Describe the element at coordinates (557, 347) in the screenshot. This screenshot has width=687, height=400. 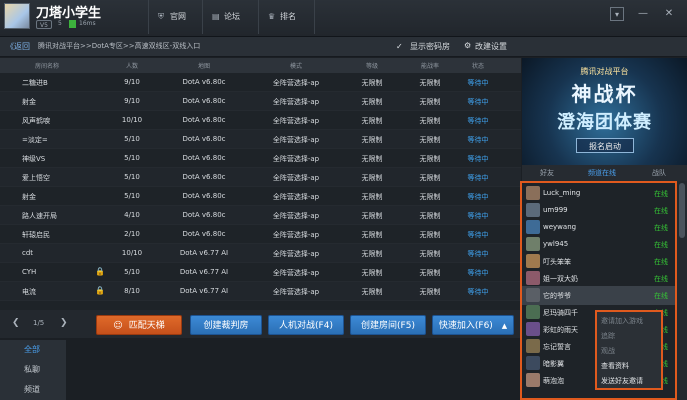
I see `player-name: 忘记誓言` at that location.